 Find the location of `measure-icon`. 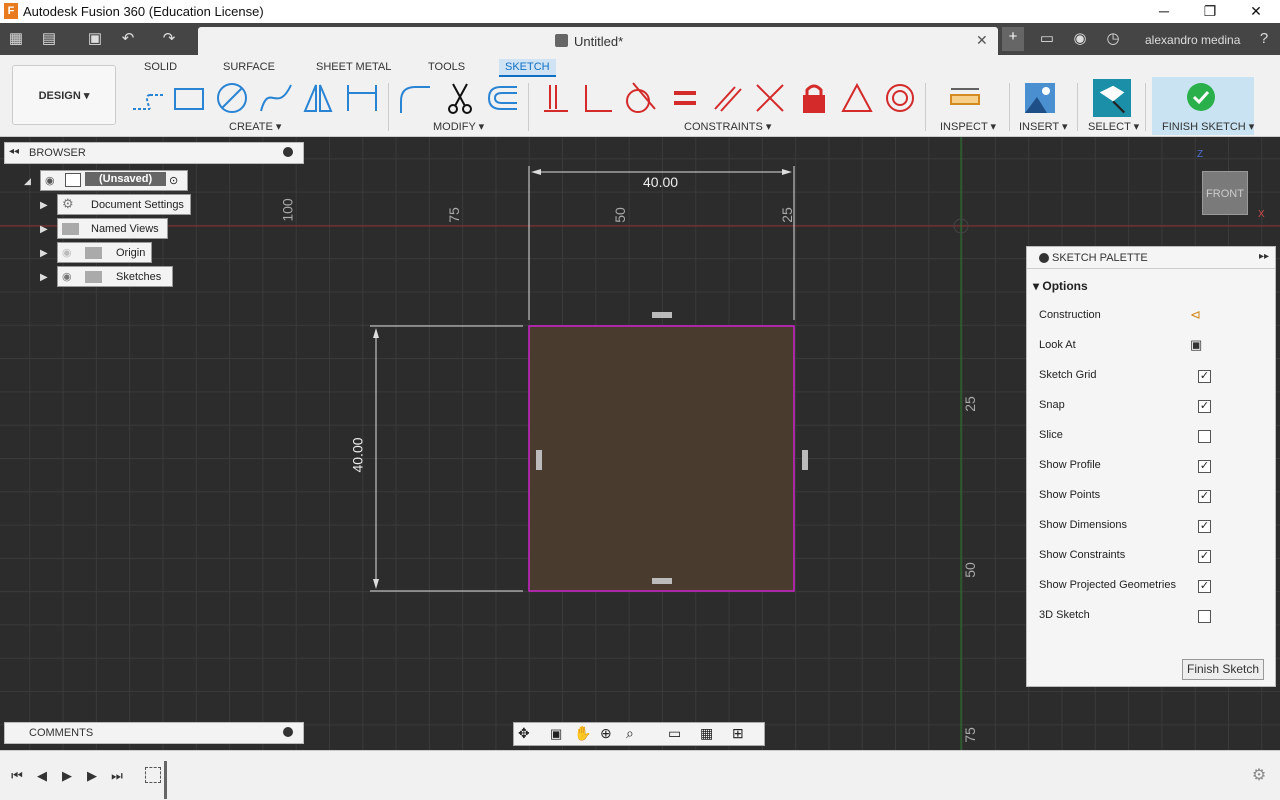

measure-icon is located at coordinates (965, 98).